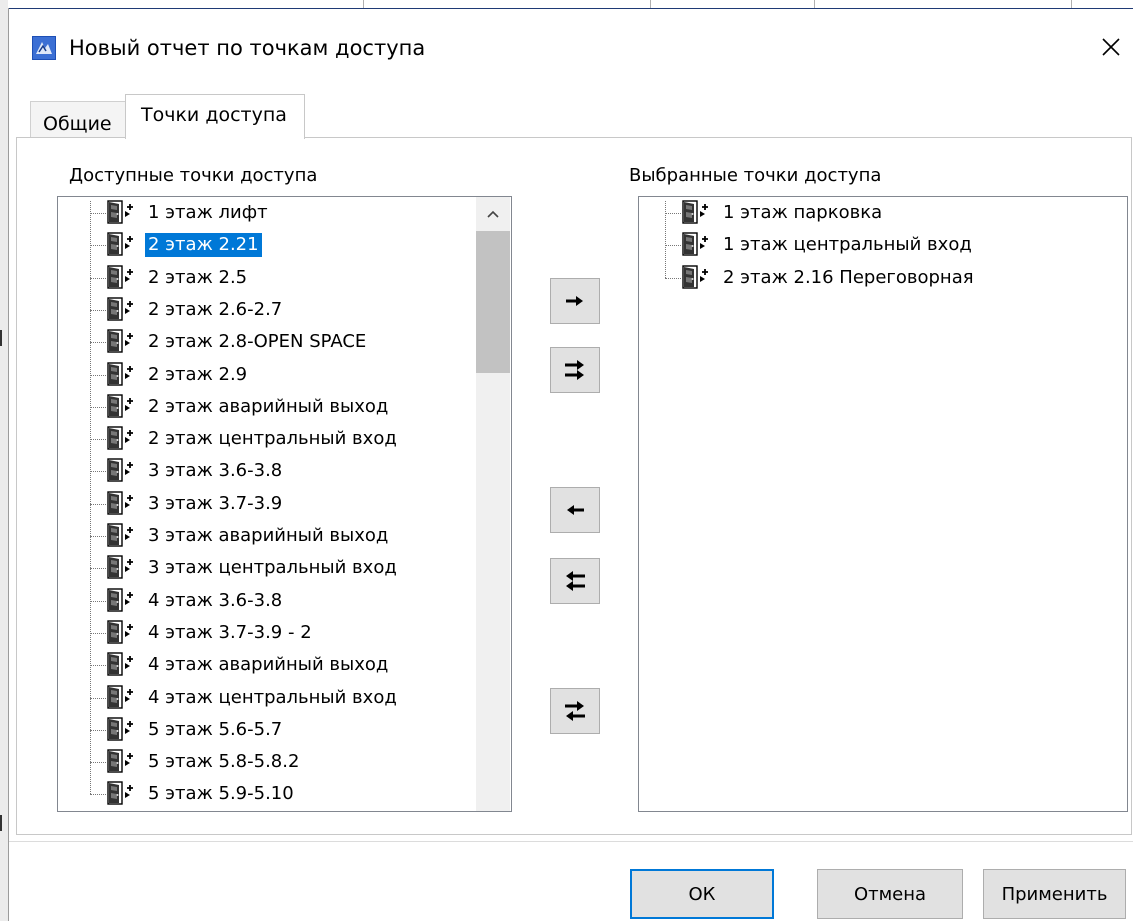 Image resolution: width=1133 pixels, height=921 pixels. Describe the element at coordinates (193, 175) in the screenshot. I see `available-label: Доступные точки доступа` at that location.